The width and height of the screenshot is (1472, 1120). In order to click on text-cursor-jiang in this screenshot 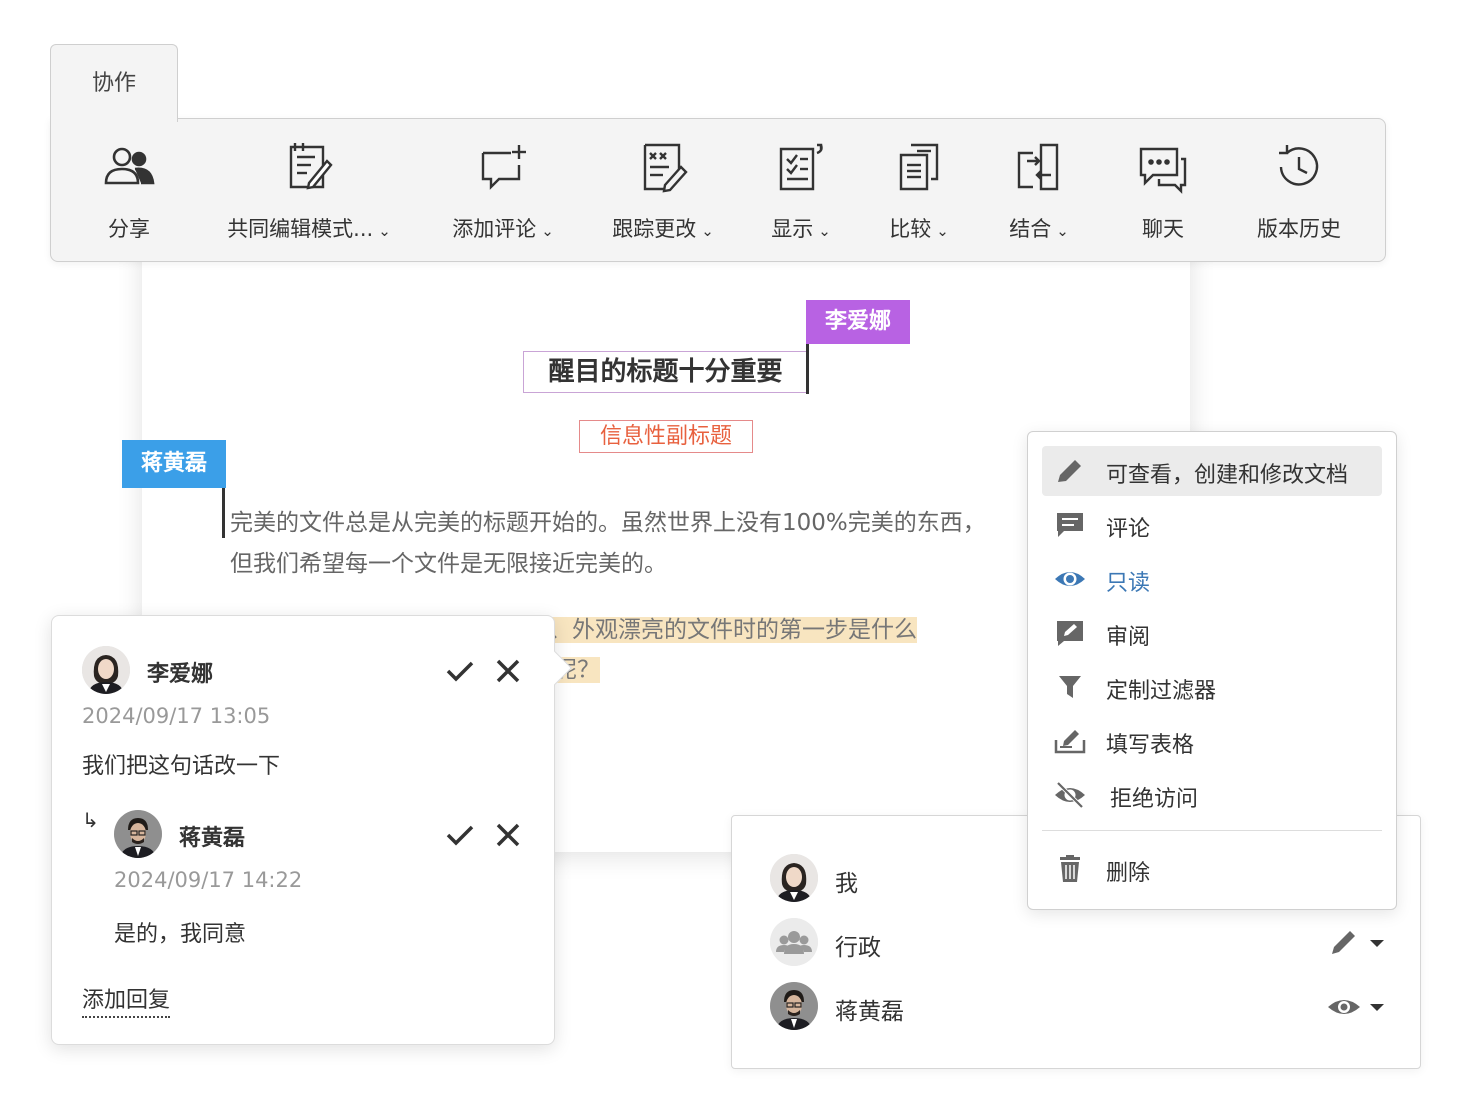, I will do `click(223, 513)`.